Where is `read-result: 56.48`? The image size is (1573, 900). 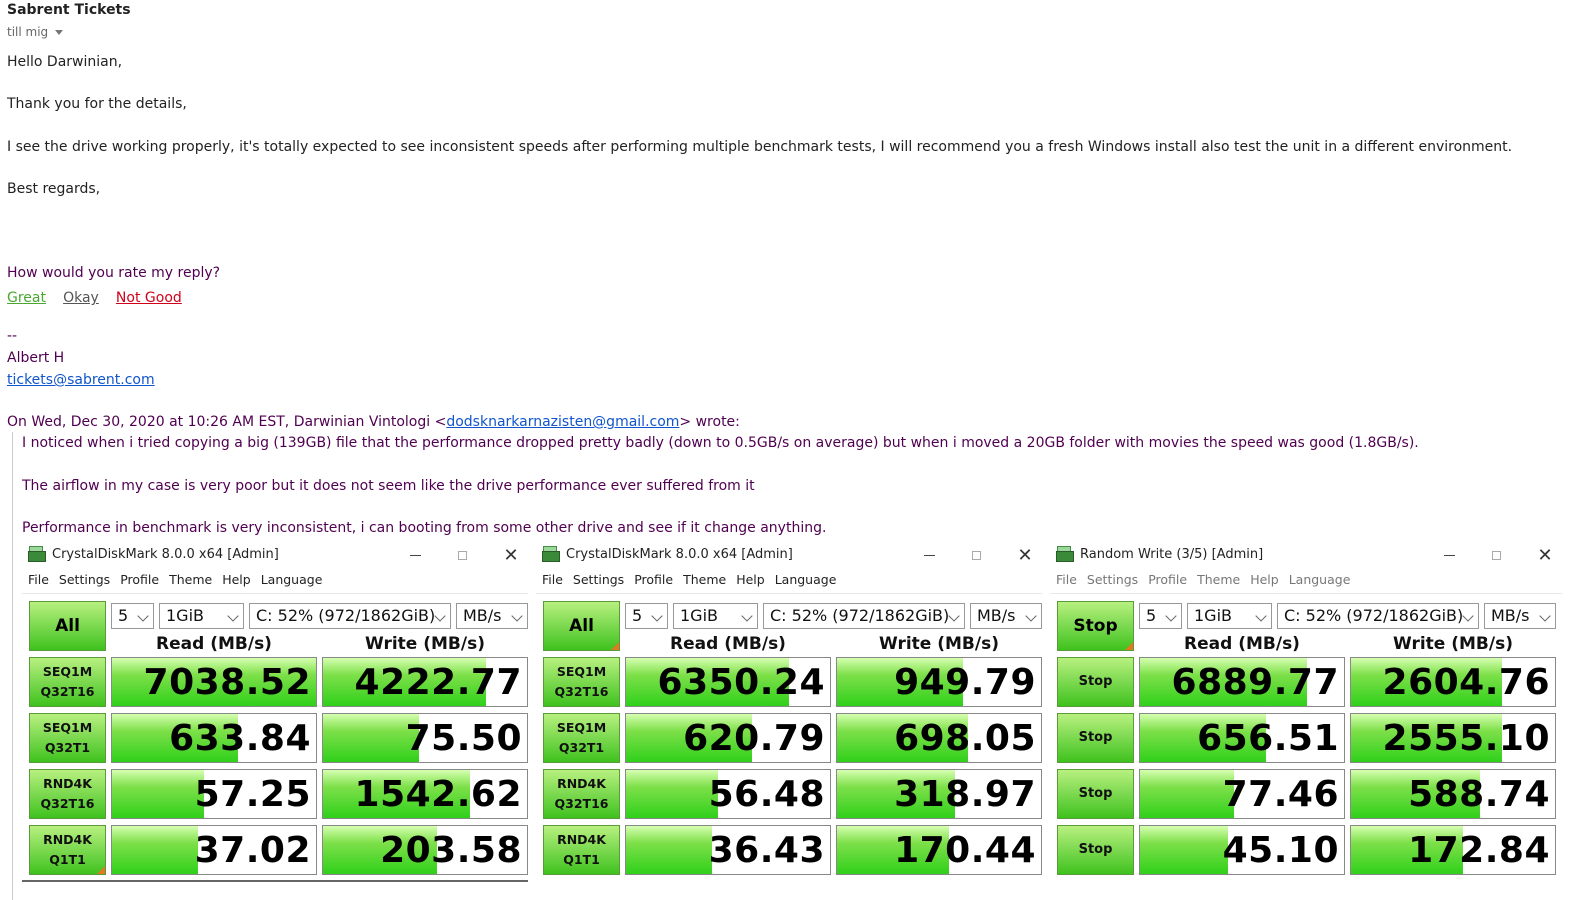
read-result: 56.48 is located at coordinates (728, 794).